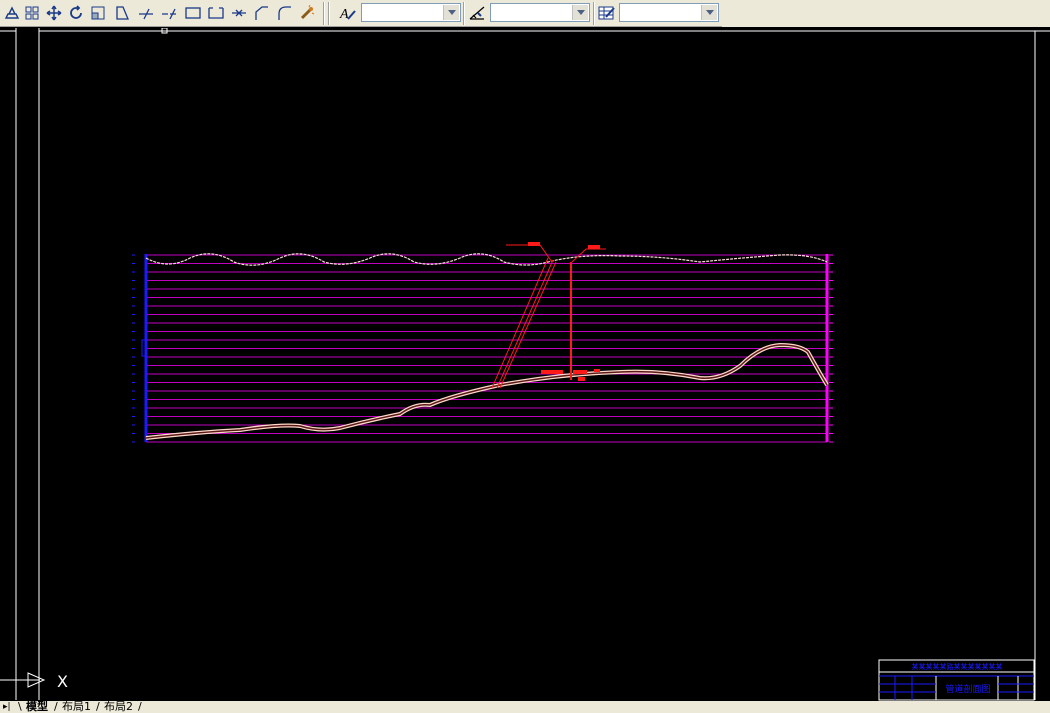  I want to click on pipe-profile-inner, so click(486, 391).